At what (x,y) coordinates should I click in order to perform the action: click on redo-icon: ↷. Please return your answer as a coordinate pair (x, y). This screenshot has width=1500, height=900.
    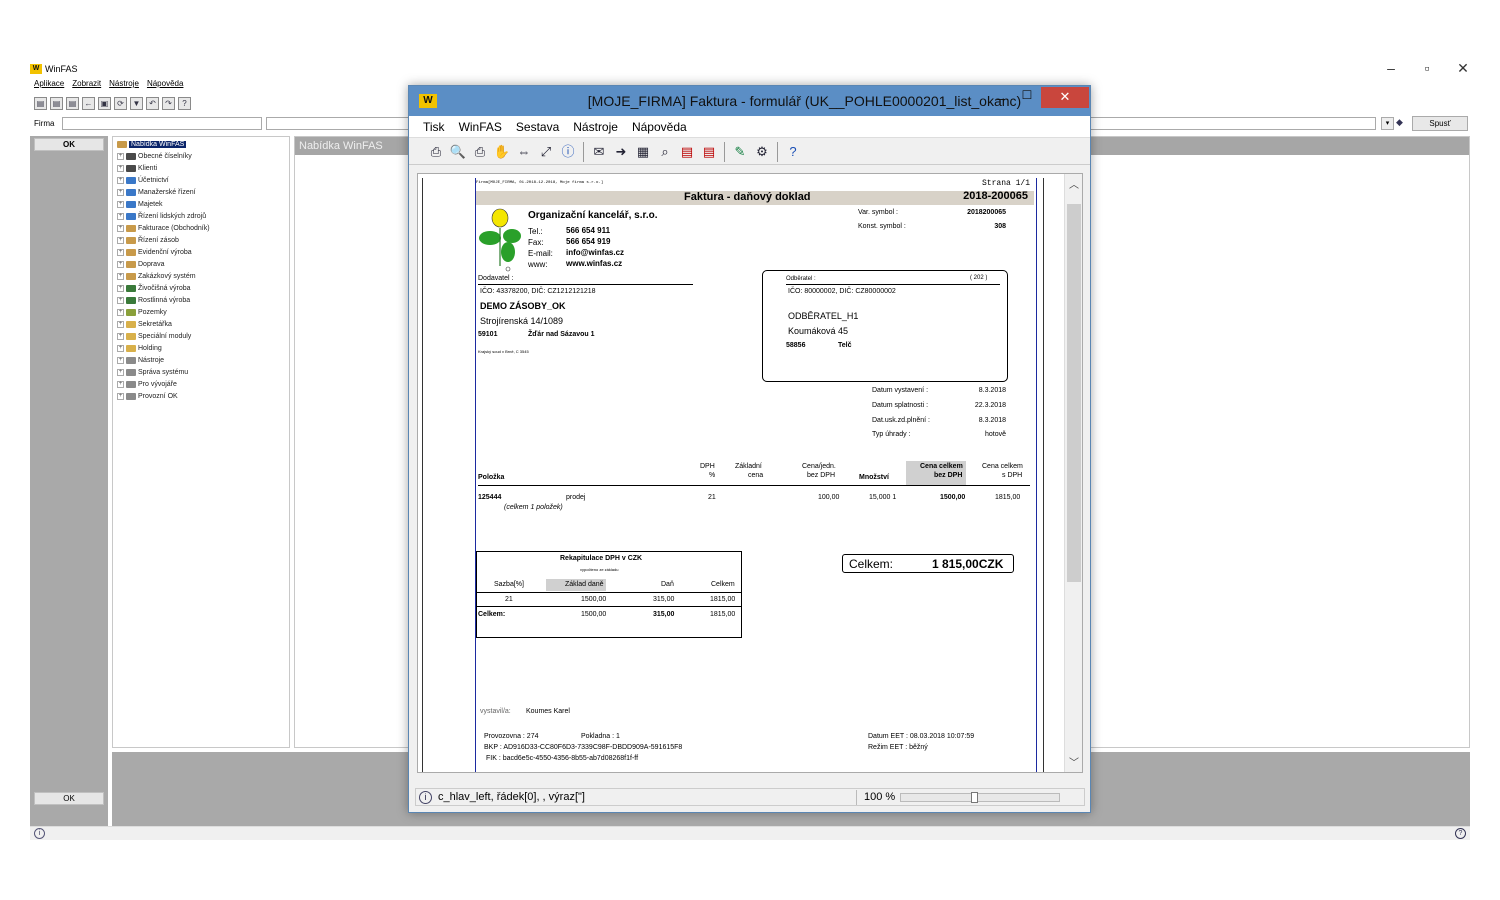
    Looking at the image, I should click on (168, 103).